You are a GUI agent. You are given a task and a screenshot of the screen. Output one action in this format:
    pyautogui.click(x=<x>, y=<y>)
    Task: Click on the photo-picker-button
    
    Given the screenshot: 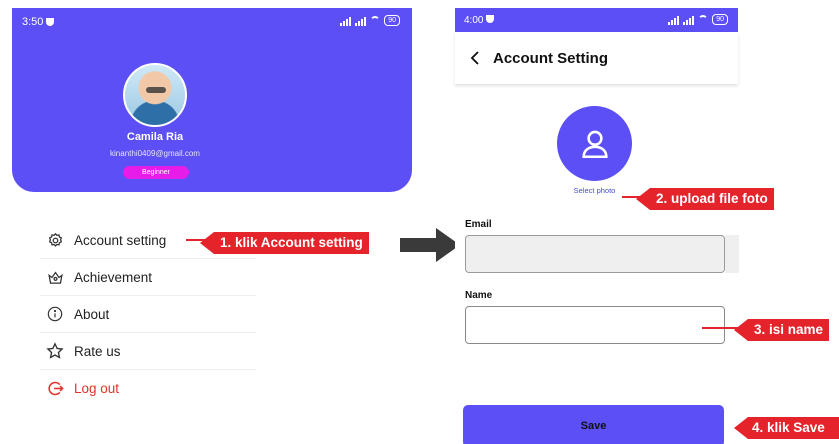 What is the action you would take?
    pyautogui.click(x=594, y=143)
    